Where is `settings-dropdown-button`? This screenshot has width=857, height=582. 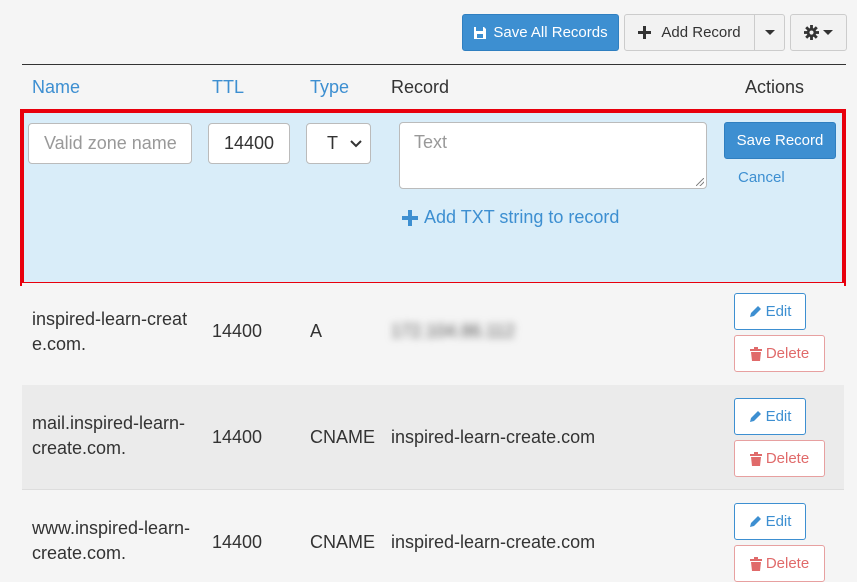 settings-dropdown-button is located at coordinates (818, 32).